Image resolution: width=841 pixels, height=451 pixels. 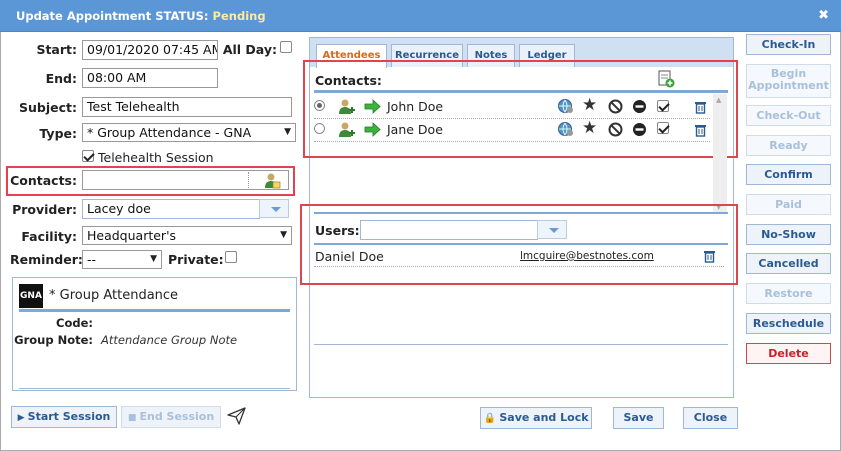 I want to click on telehealth-label: Telehealth Session, so click(x=156, y=157).